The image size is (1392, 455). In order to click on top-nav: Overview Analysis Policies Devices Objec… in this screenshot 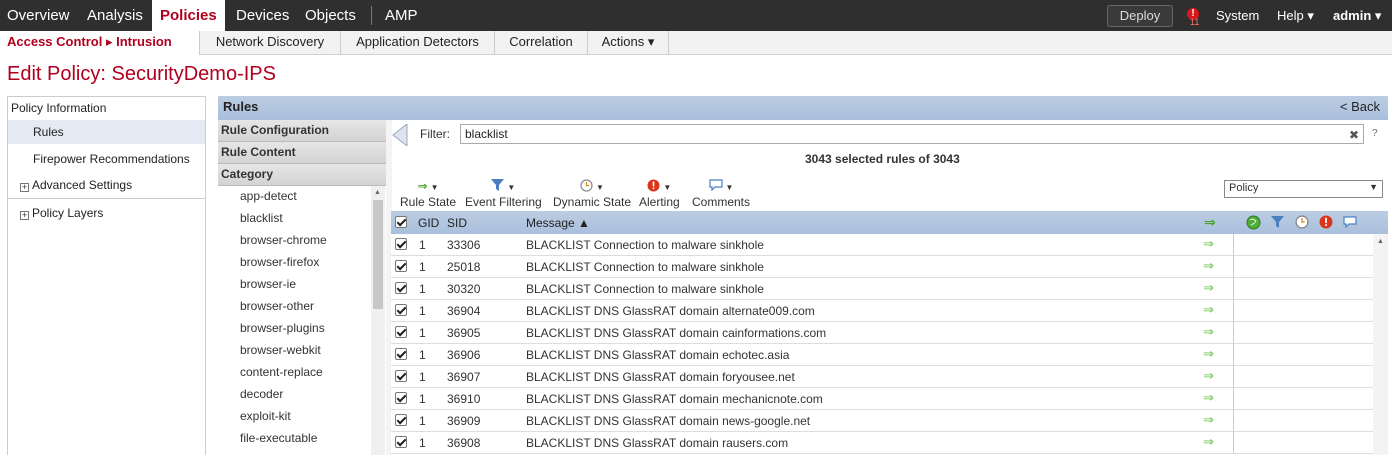, I will do `click(696, 15)`.